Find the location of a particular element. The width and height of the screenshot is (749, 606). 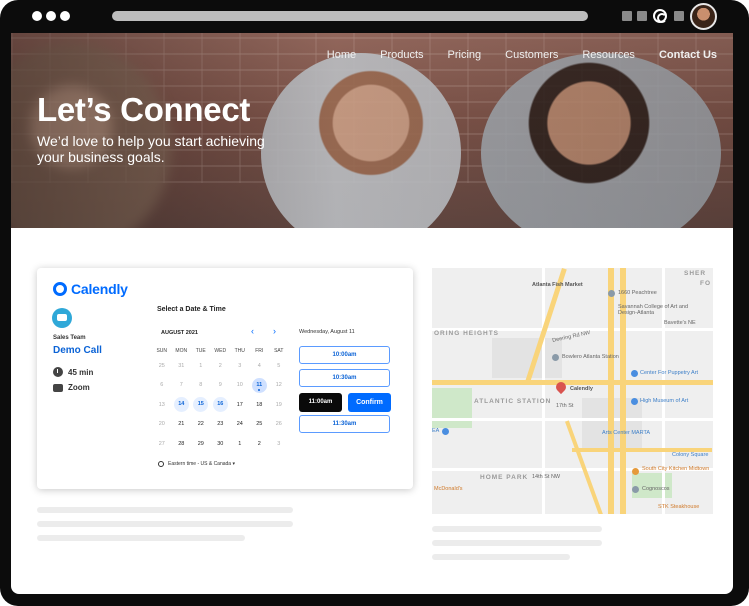

calendar-day: 10 is located at coordinates (239, 385).